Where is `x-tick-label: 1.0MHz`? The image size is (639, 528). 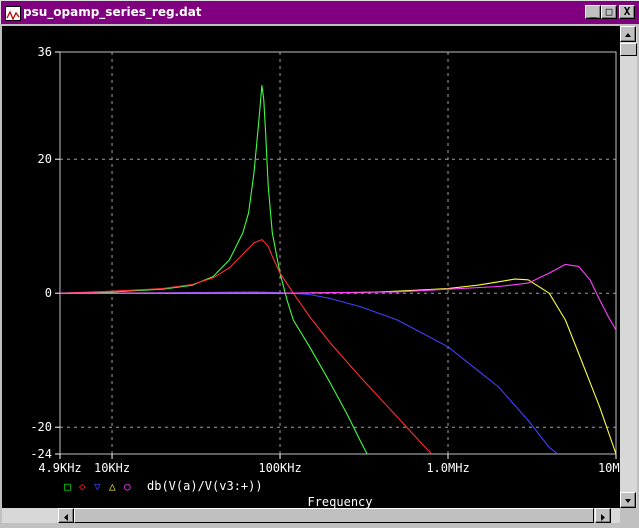 x-tick-label: 1.0MHz is located at coordinates (447, 468).